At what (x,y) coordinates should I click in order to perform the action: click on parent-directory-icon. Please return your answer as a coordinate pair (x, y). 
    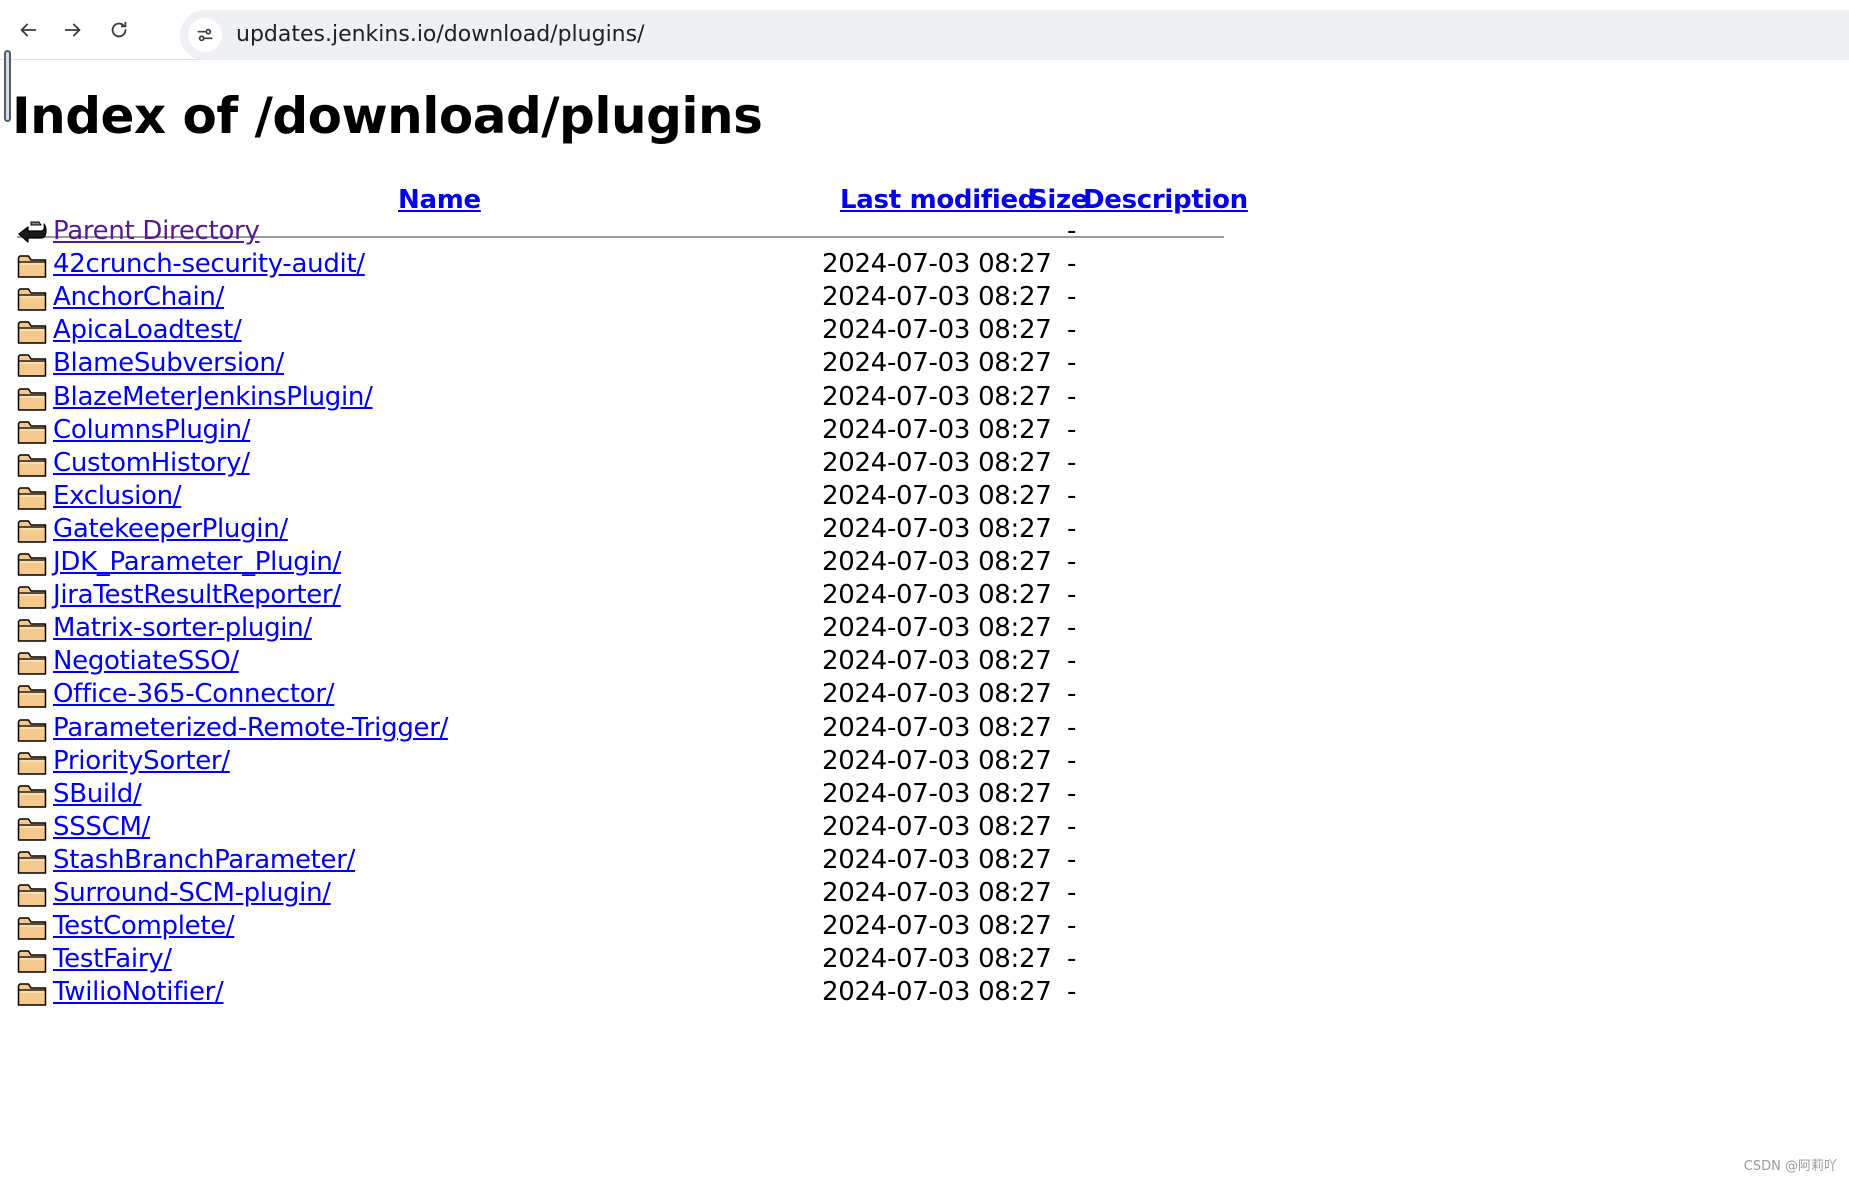
    Looking at the image, I should click on (32, 232).